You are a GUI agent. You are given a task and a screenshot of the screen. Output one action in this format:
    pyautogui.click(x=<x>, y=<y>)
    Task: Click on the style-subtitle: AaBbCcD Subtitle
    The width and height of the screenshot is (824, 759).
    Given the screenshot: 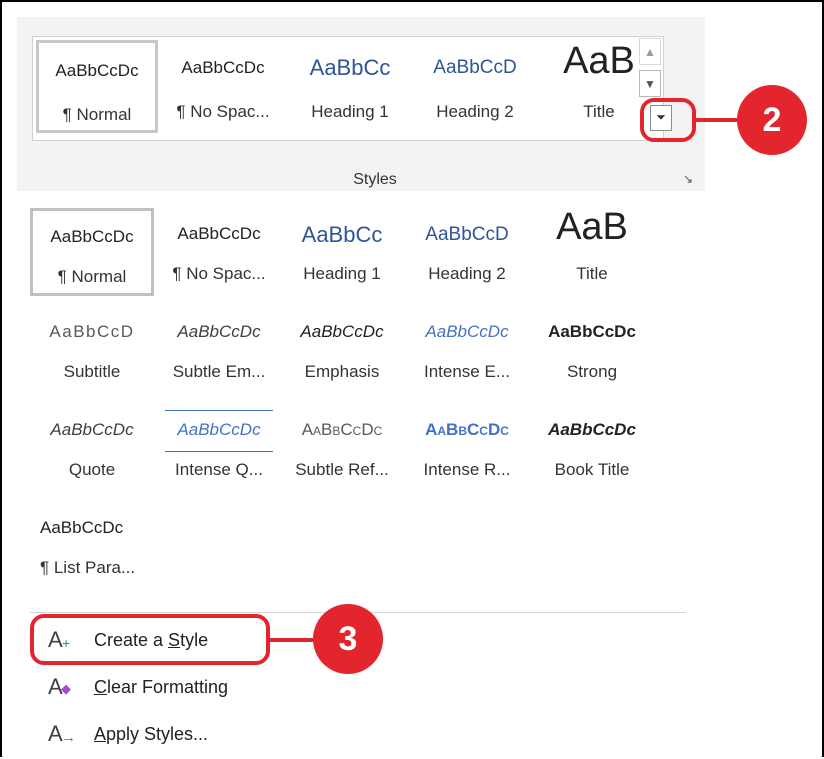 What is the action you would take?
    pyautogui.click(x=92, y=350)
    